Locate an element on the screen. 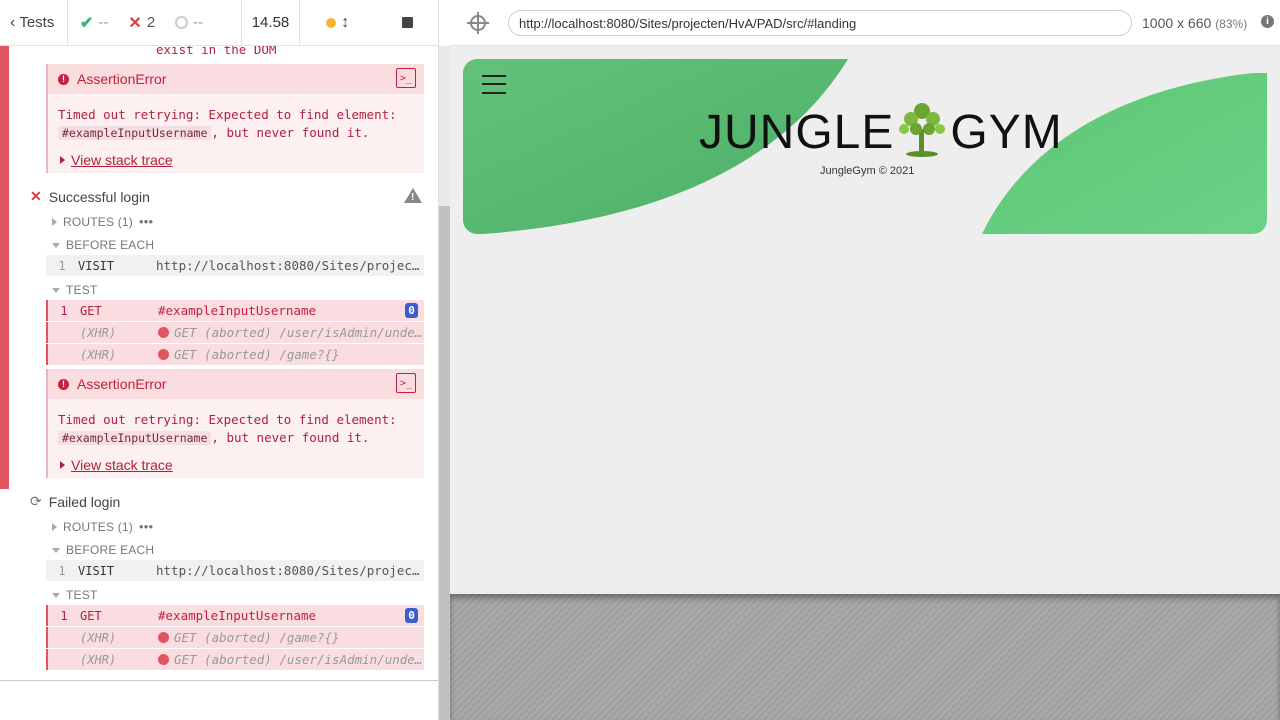 Image resolution: width=1280 pixels, height=720 pixels. pending-count: -- is located at coordinates (198, 22).